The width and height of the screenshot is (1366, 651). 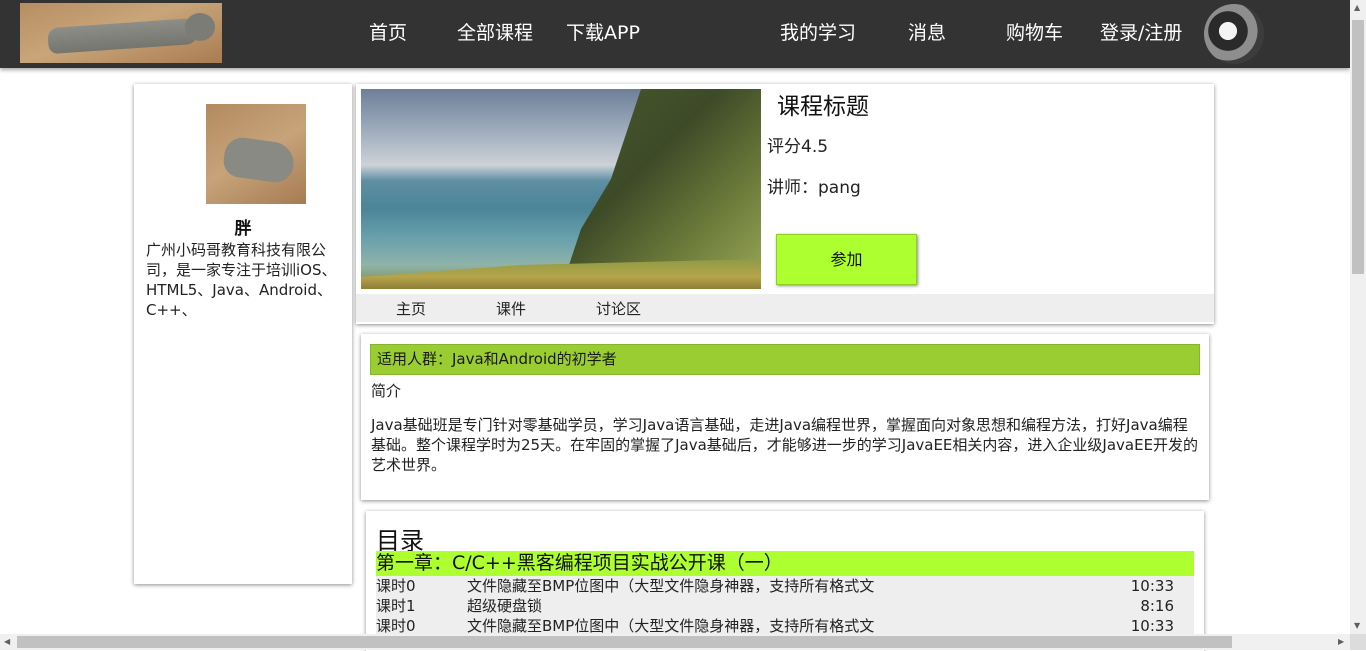 I want to click on site-logo, so click(x=121, y=33).